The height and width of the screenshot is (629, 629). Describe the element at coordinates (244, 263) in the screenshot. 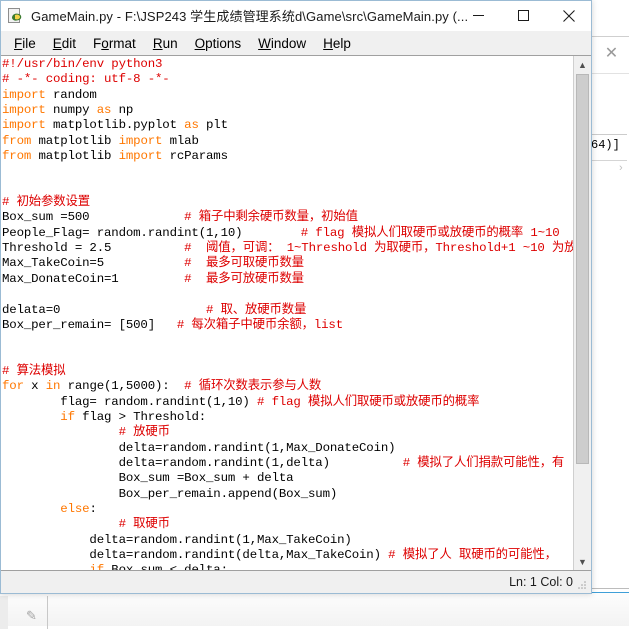

I see `code-token: # 最多可取硬币数量` at that location.